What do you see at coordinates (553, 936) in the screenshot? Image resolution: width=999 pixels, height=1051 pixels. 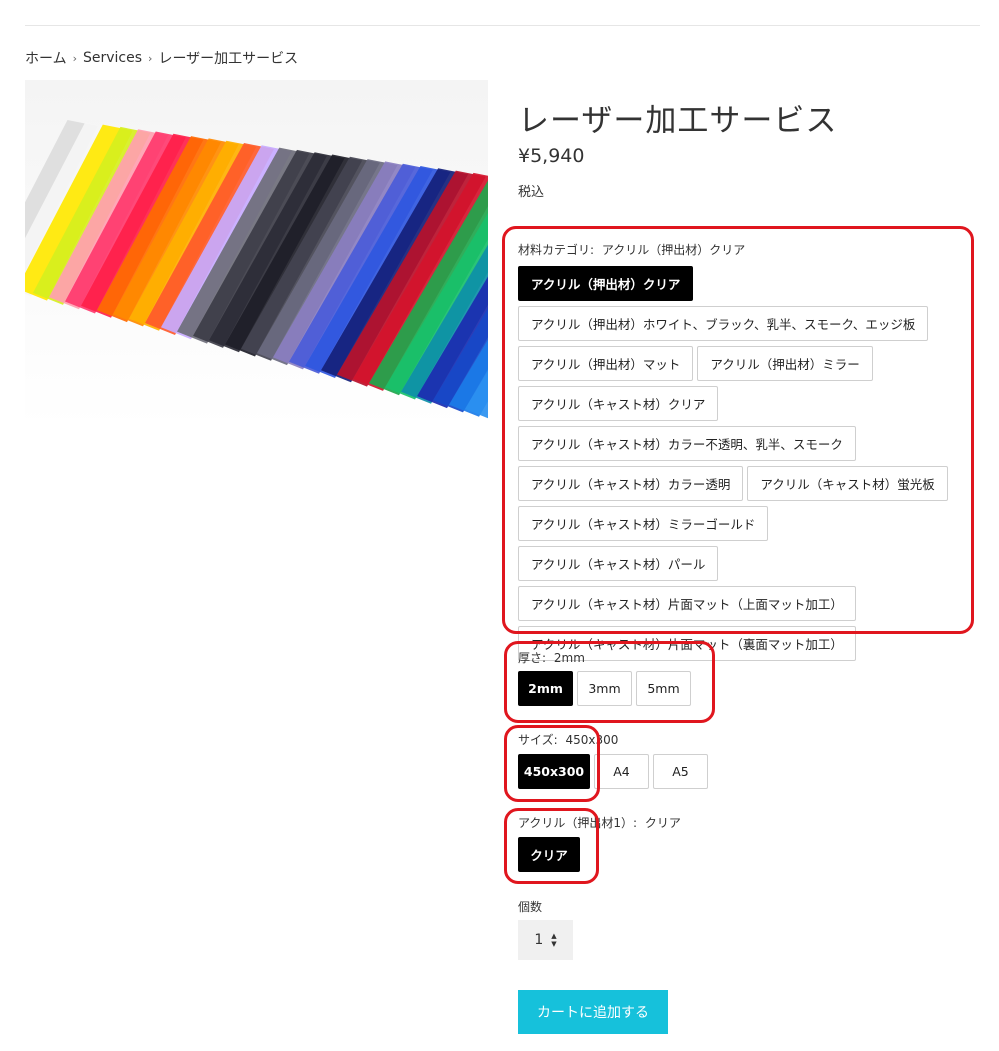 I see `stepper-up-icon: ▲` at bounding box center [553, 936].